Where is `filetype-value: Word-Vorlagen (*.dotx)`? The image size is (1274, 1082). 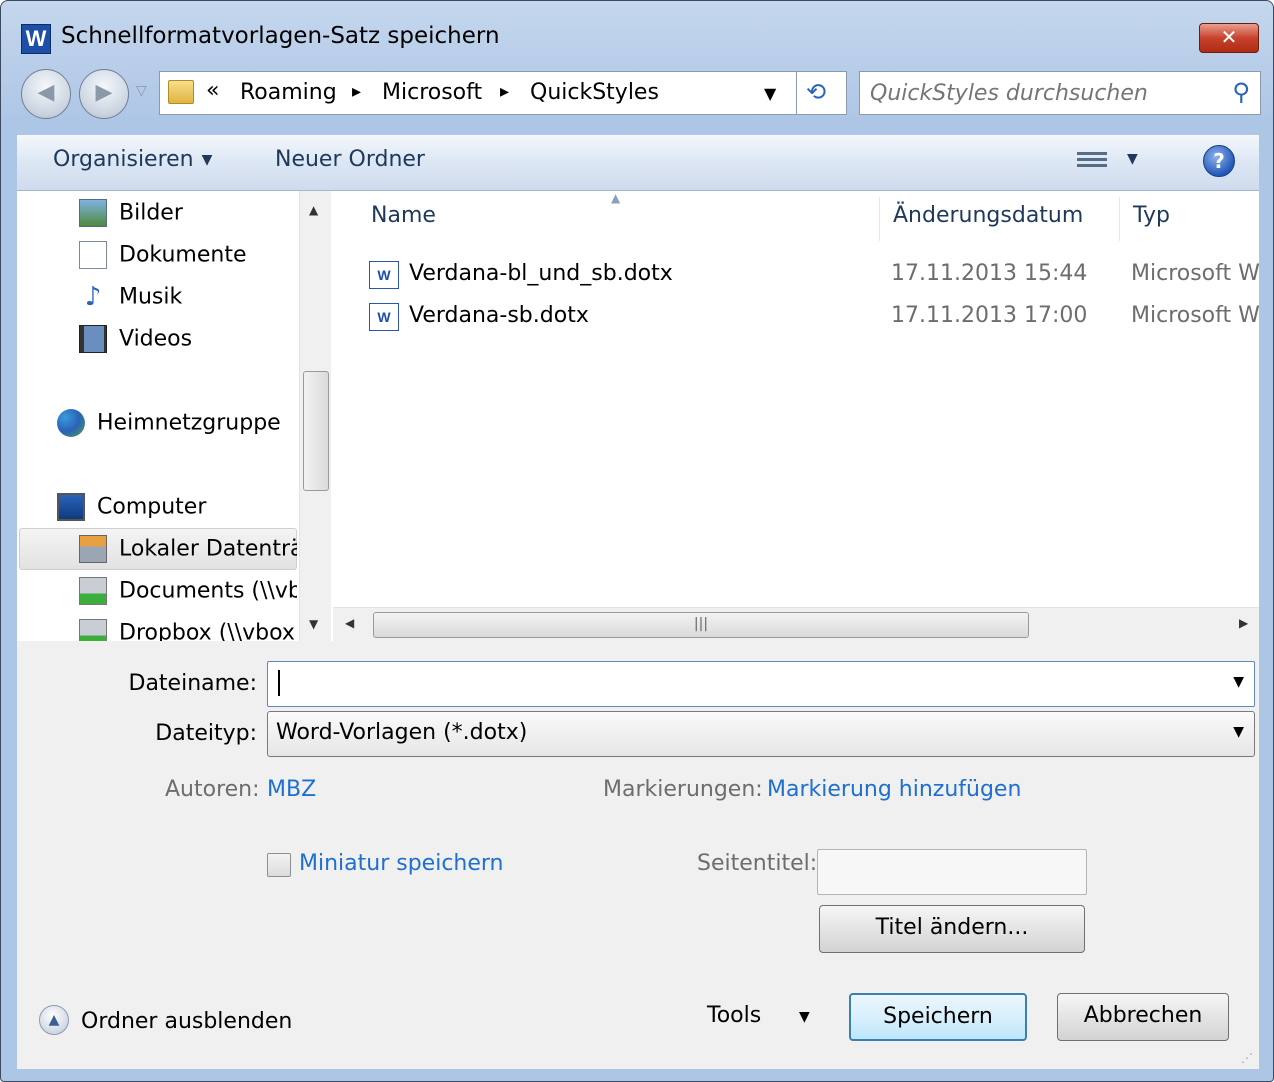
filetype-value: Word-Vorlagen (*.dotx) is located at coordinates (402, 732).